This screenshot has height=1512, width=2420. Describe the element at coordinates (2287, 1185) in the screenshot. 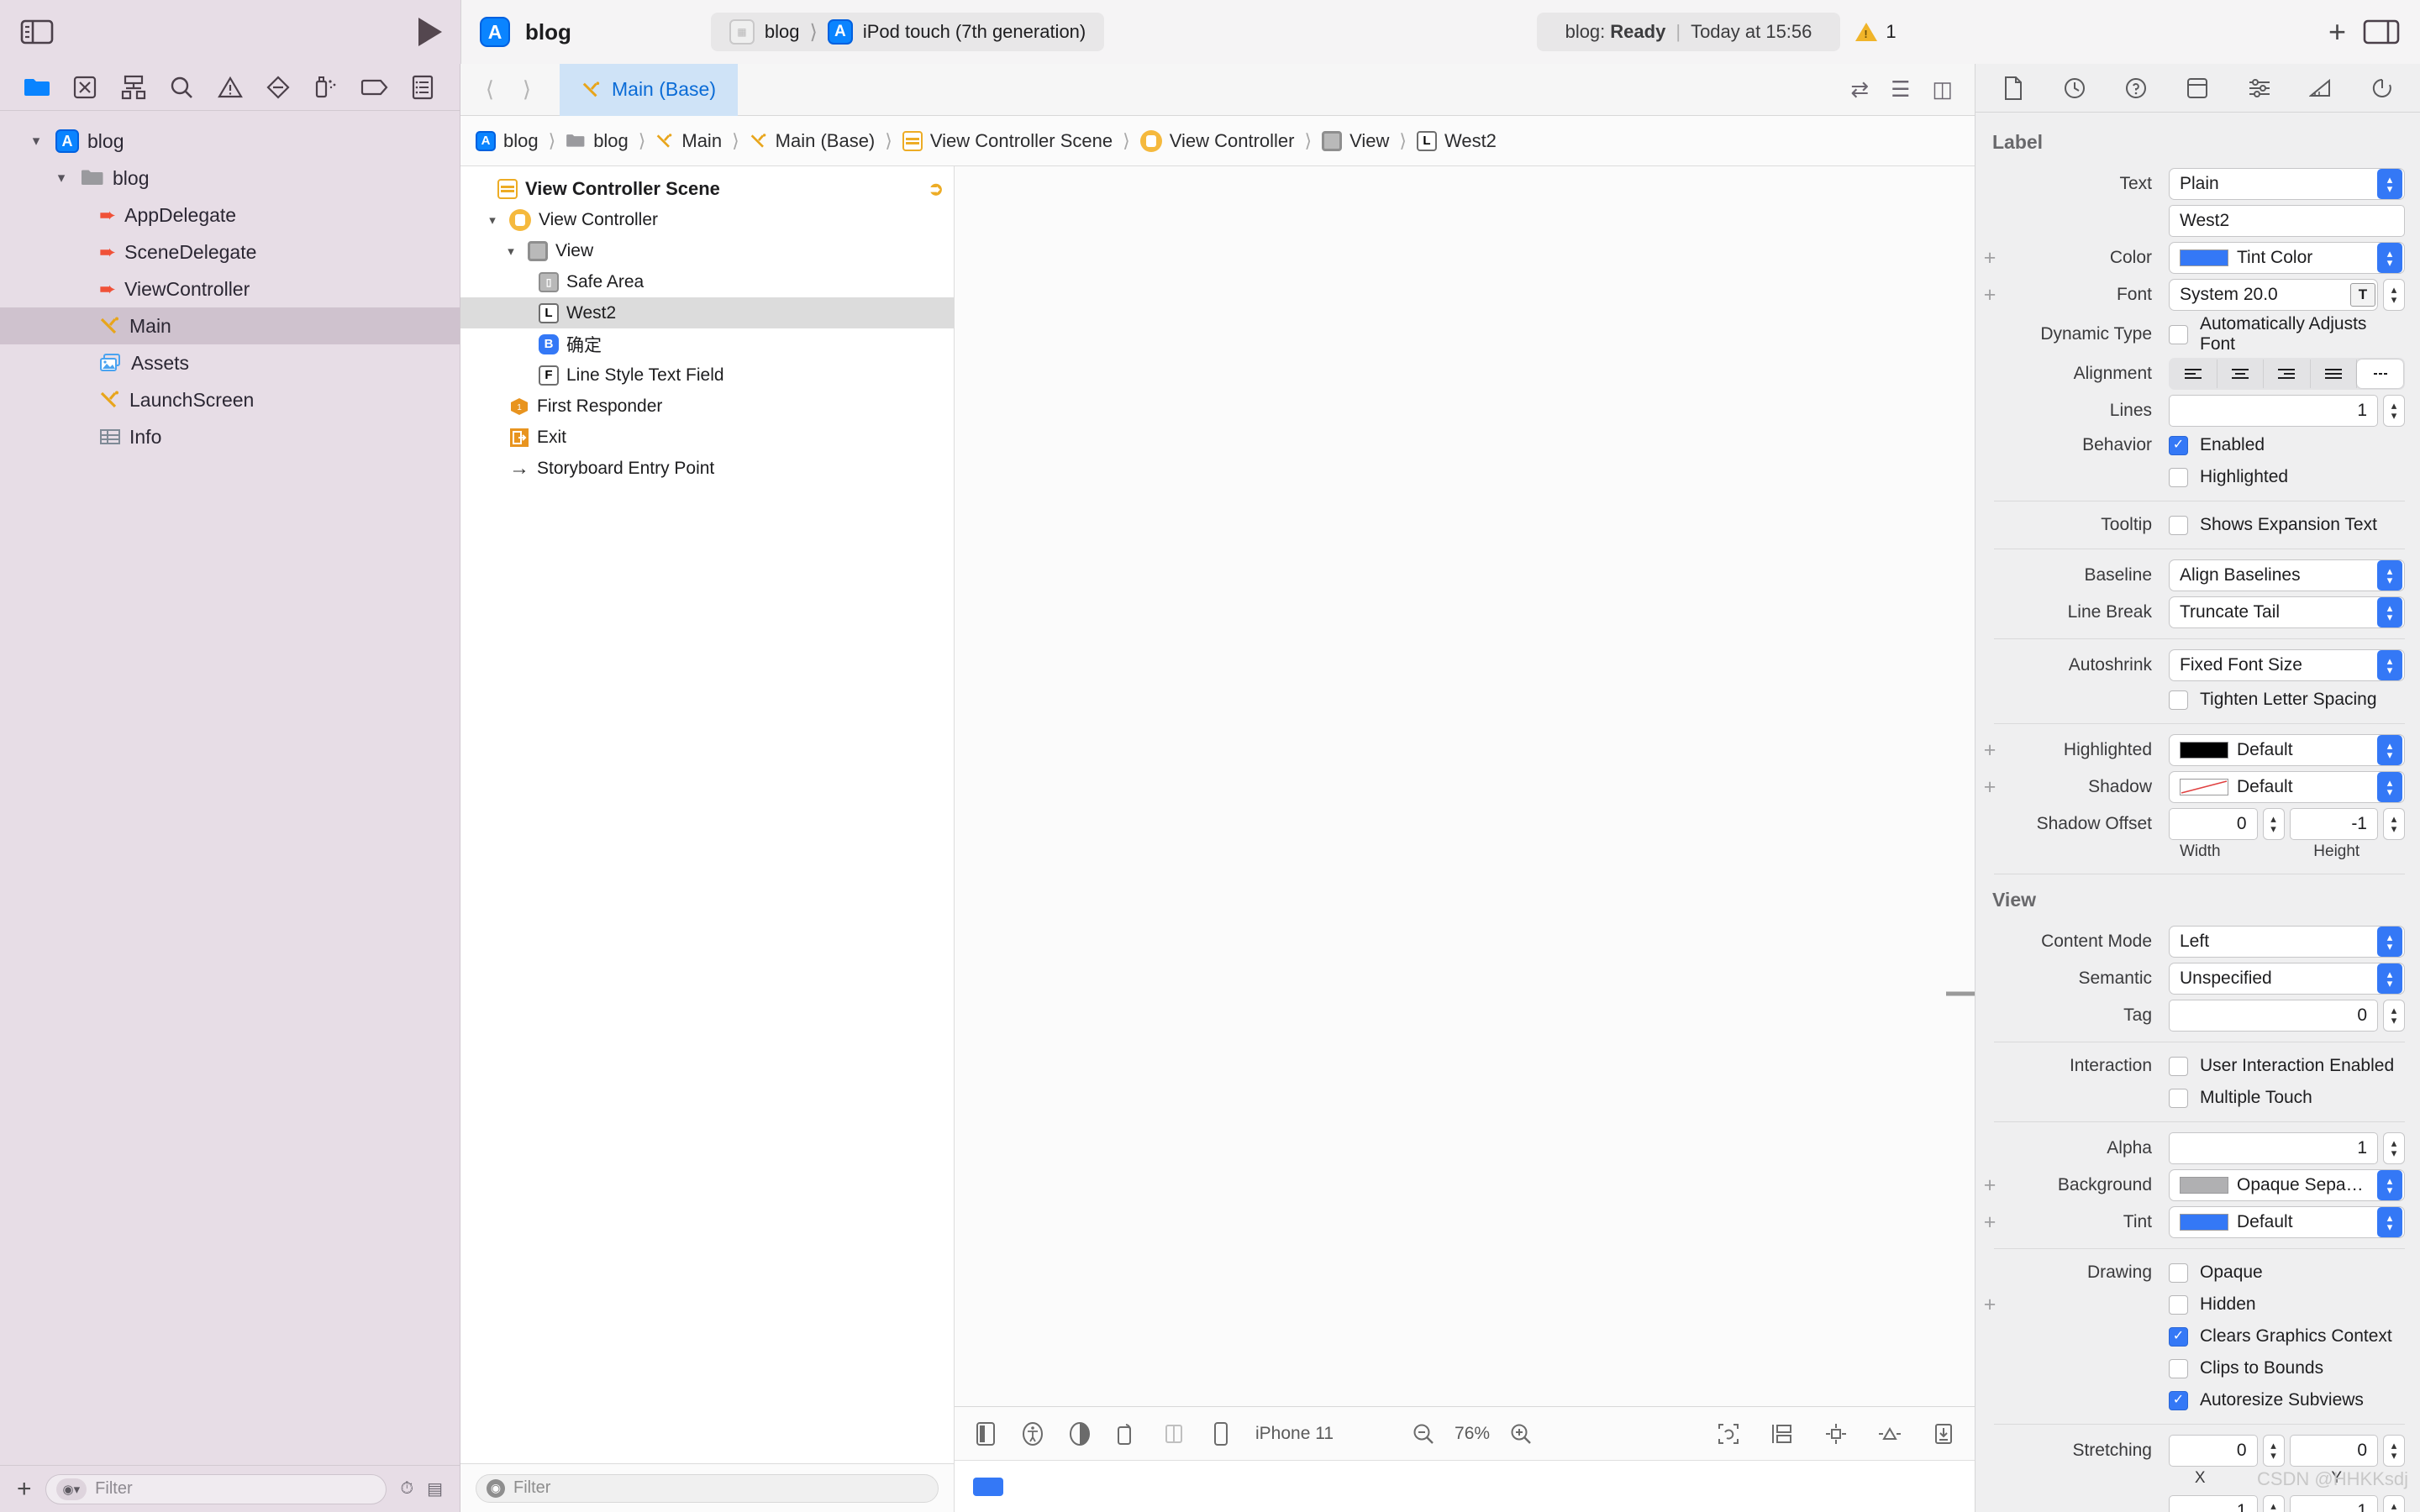

I see `background-combo: Opaque Separator... ▴▾` at that location.